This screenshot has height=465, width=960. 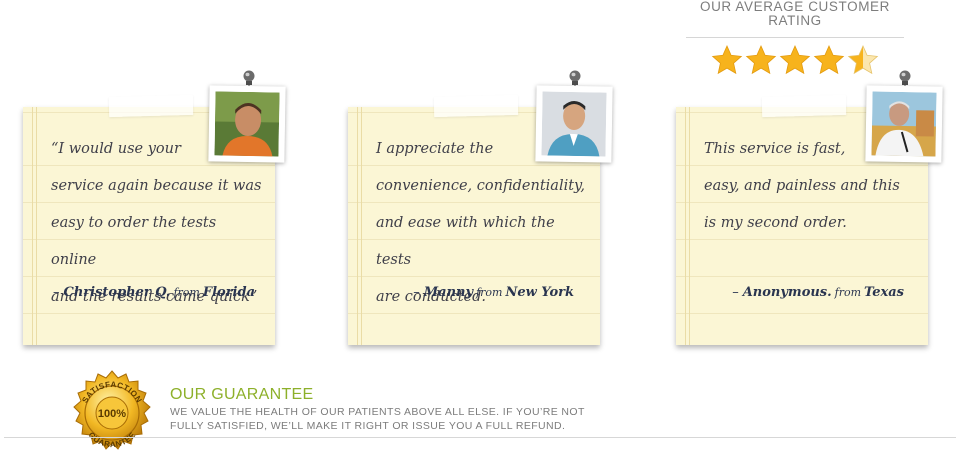 I want to click on testimonial-line: easy to order the tests online, so click(x=134, y=241).